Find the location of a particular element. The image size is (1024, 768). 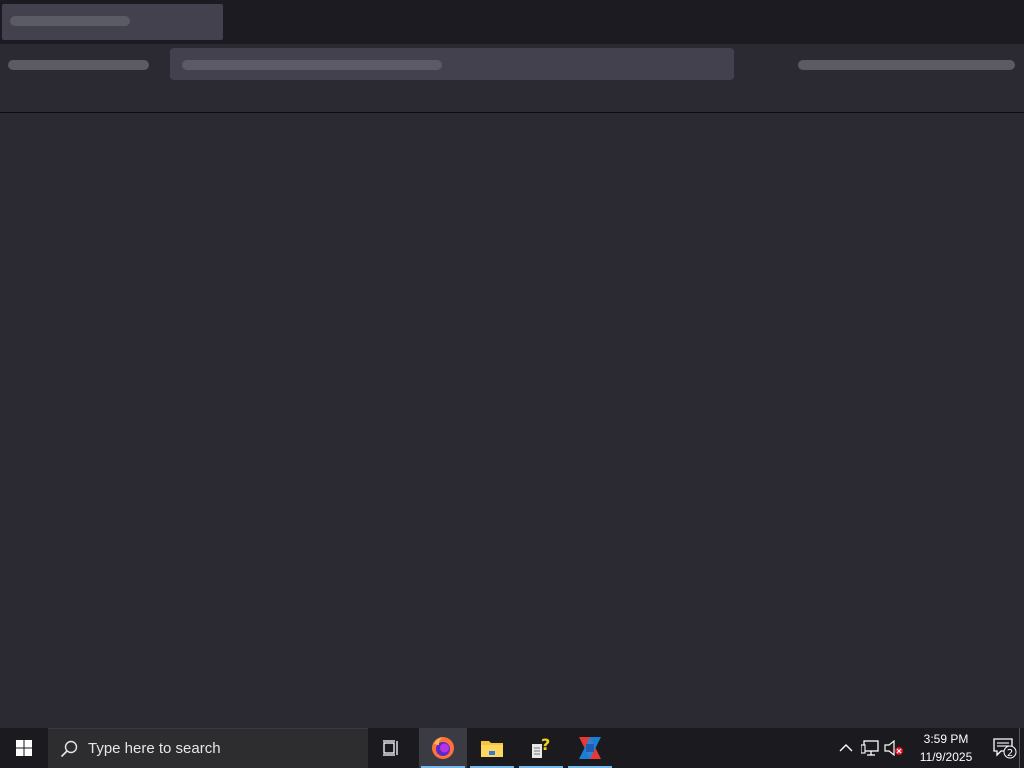

ide-icon is located at coordinates (590, 748).